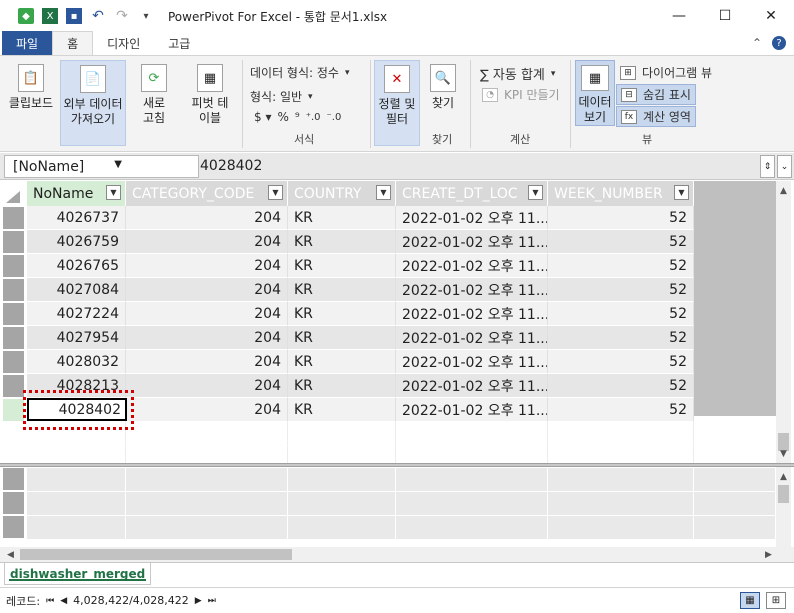 The image size is (794, 613). I want to click on scroll-right-icon: ▶, so click(768, 554).